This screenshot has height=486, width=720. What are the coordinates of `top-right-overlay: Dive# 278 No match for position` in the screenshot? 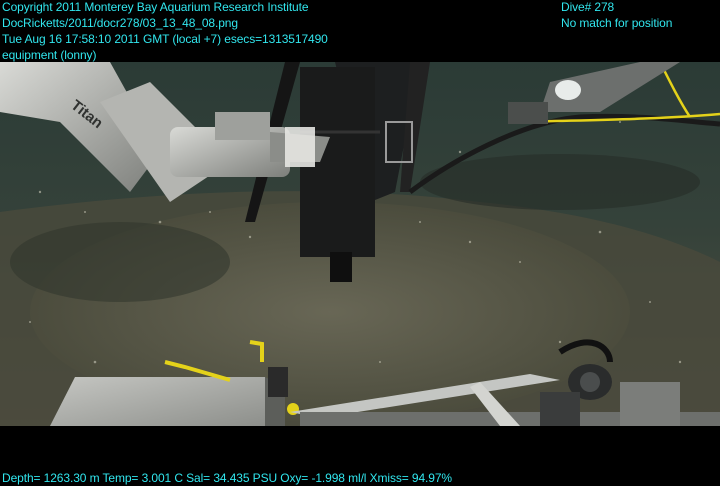 It's located at (616, 15).